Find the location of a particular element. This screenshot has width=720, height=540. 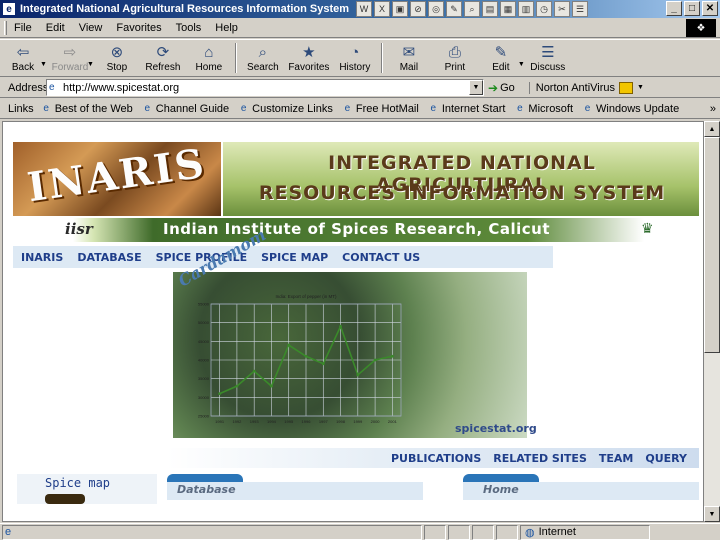

home-button: ⌂ Home is located at coordinates (209, 58).